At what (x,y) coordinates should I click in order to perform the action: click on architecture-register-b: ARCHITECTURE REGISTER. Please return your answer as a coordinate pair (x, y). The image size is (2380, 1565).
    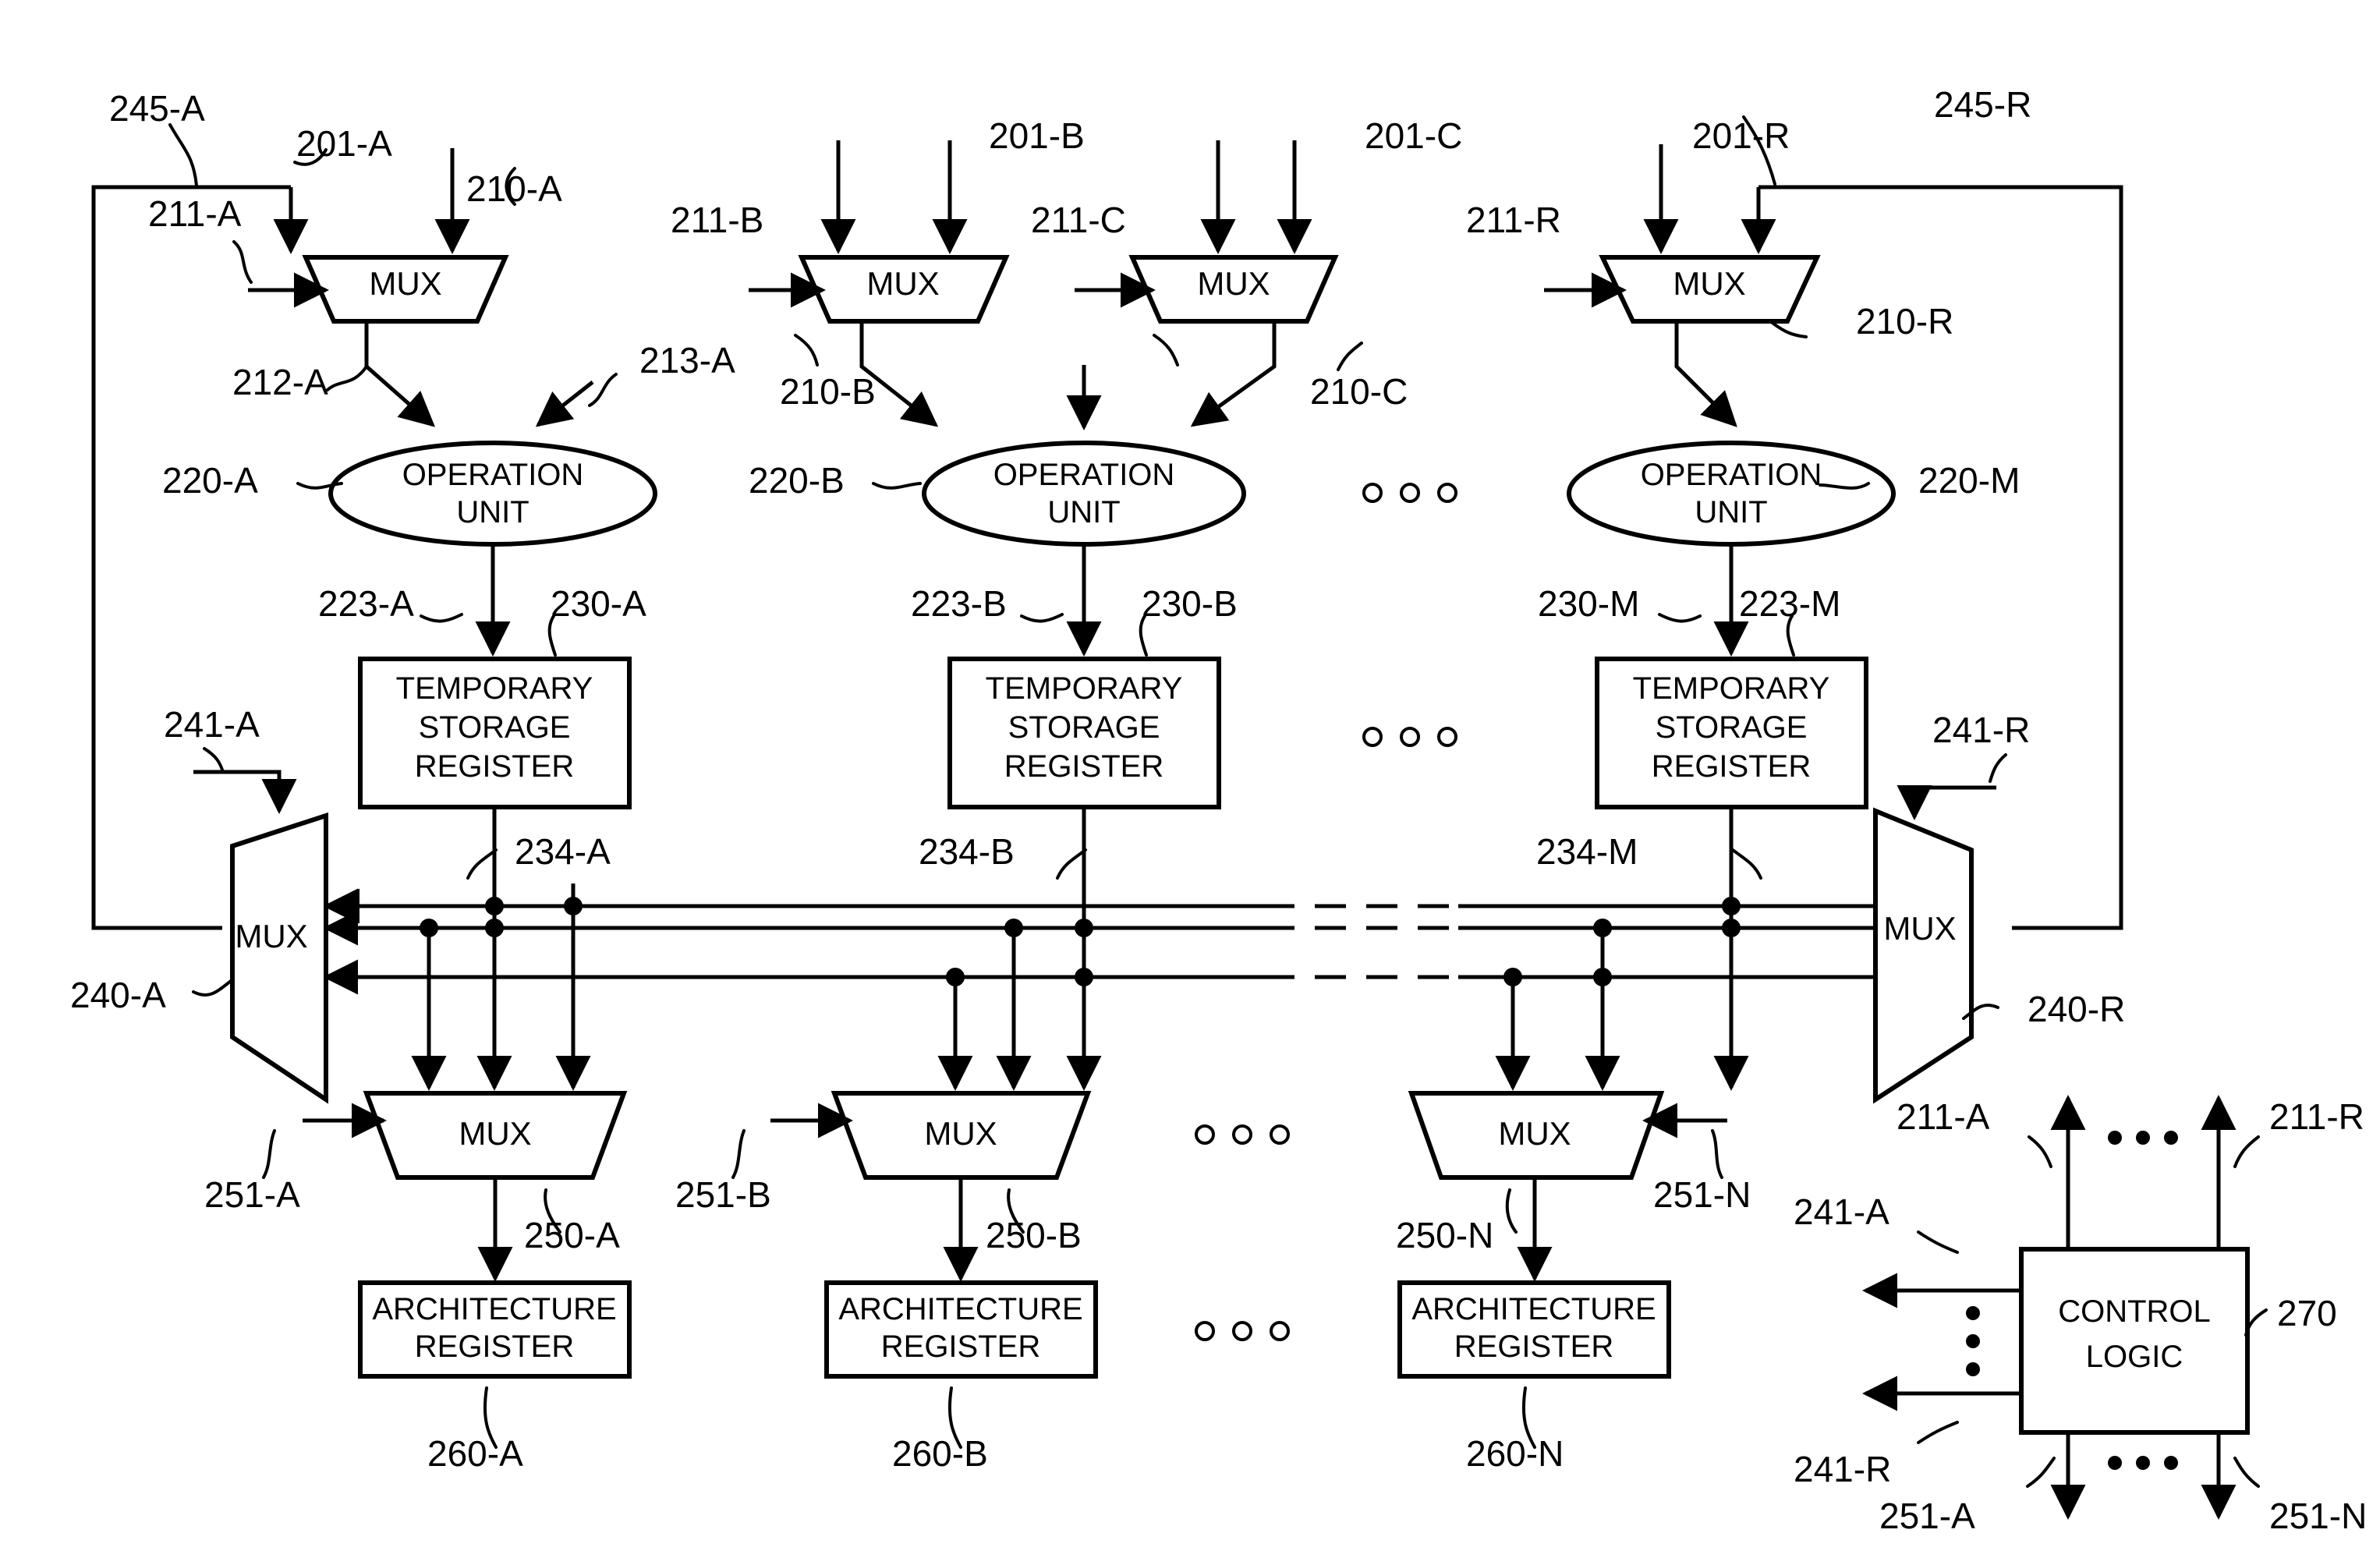
    Looking at the image, I should click on (961, 1329).